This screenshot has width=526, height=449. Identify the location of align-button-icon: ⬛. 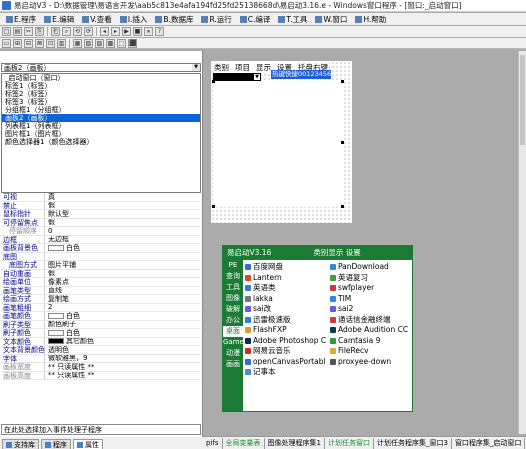
(132, 43).